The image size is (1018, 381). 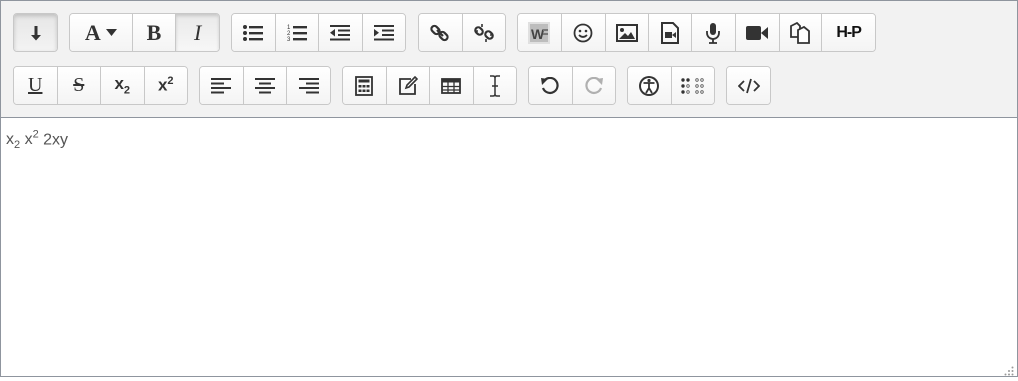 I want to click on history-group, so click(x=572, y=85).